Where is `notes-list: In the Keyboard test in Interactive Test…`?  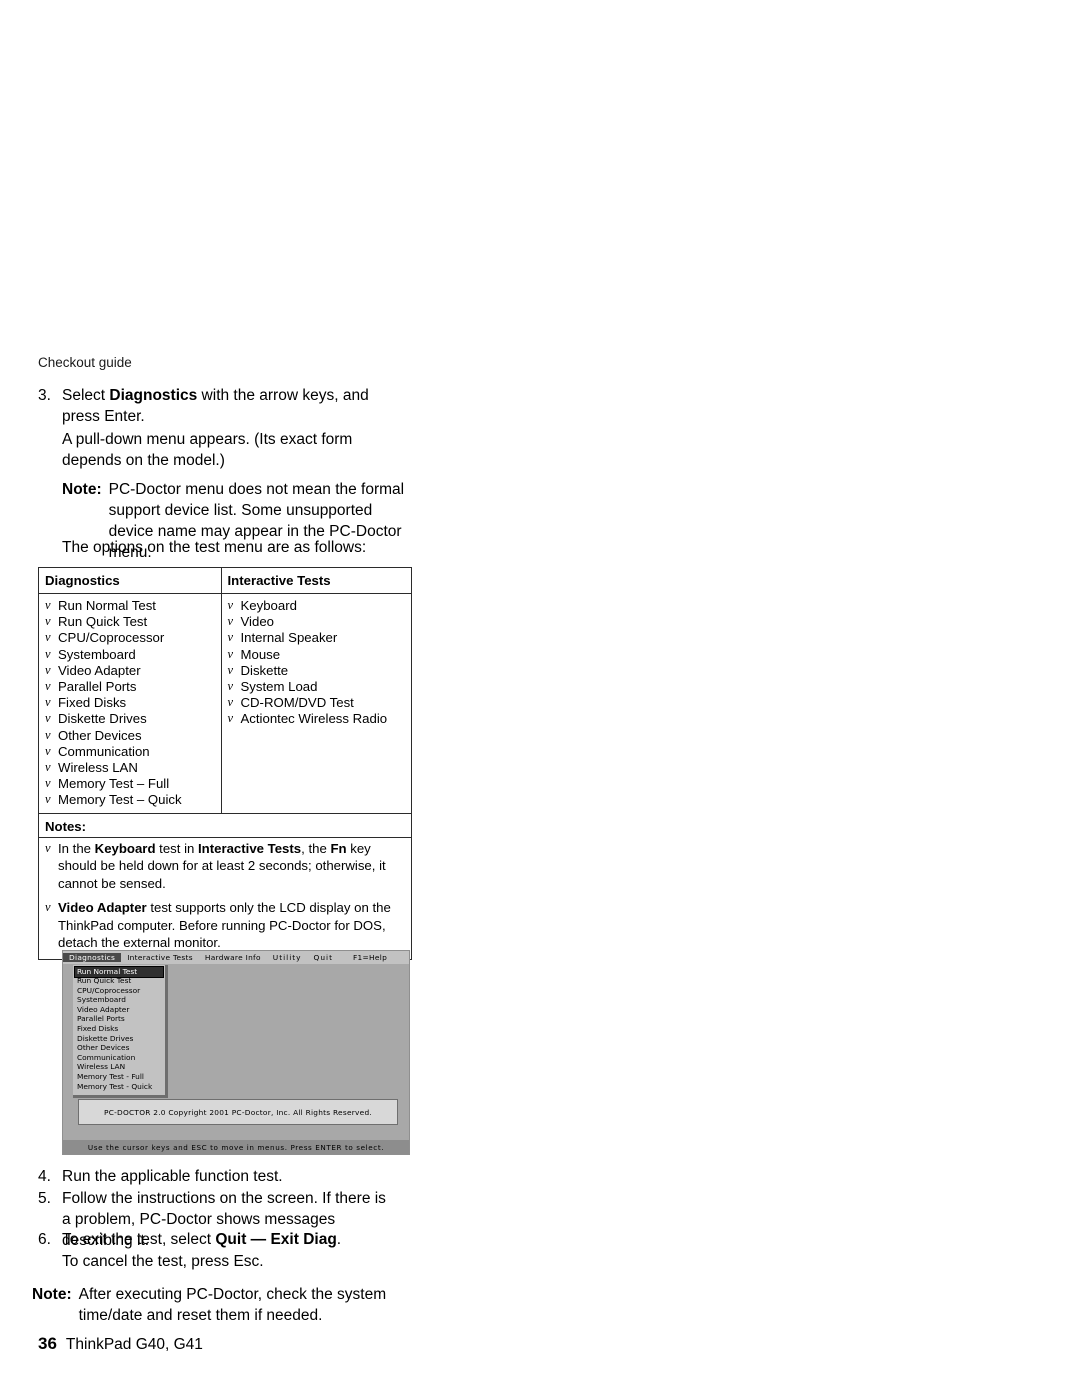
notes-list: In the Keyboard test in Interactive Test… is located at coordinates (225, 896).